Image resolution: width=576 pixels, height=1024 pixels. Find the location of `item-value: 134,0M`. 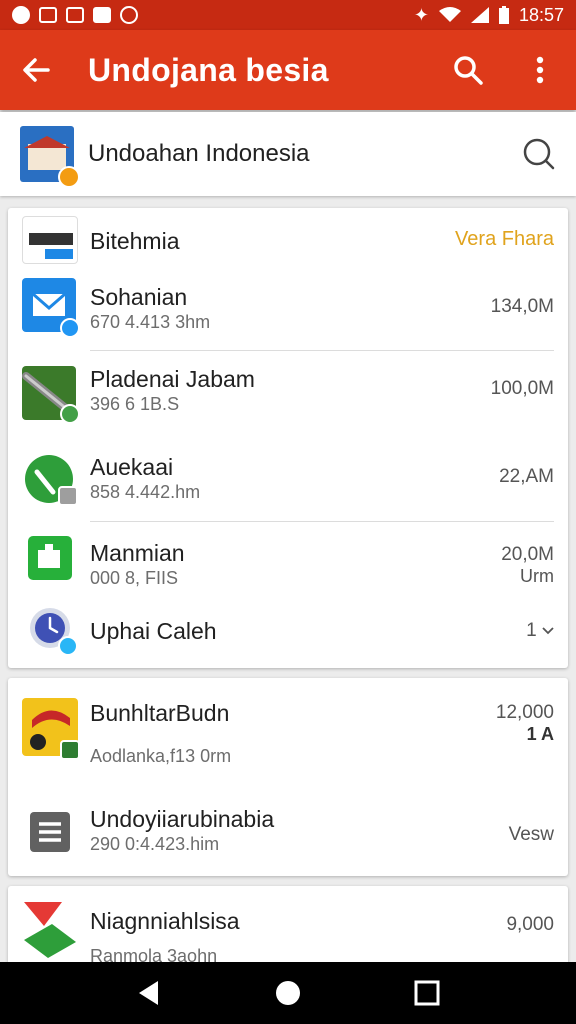

item-value: 134,0M is located at coordinates (522, 306).